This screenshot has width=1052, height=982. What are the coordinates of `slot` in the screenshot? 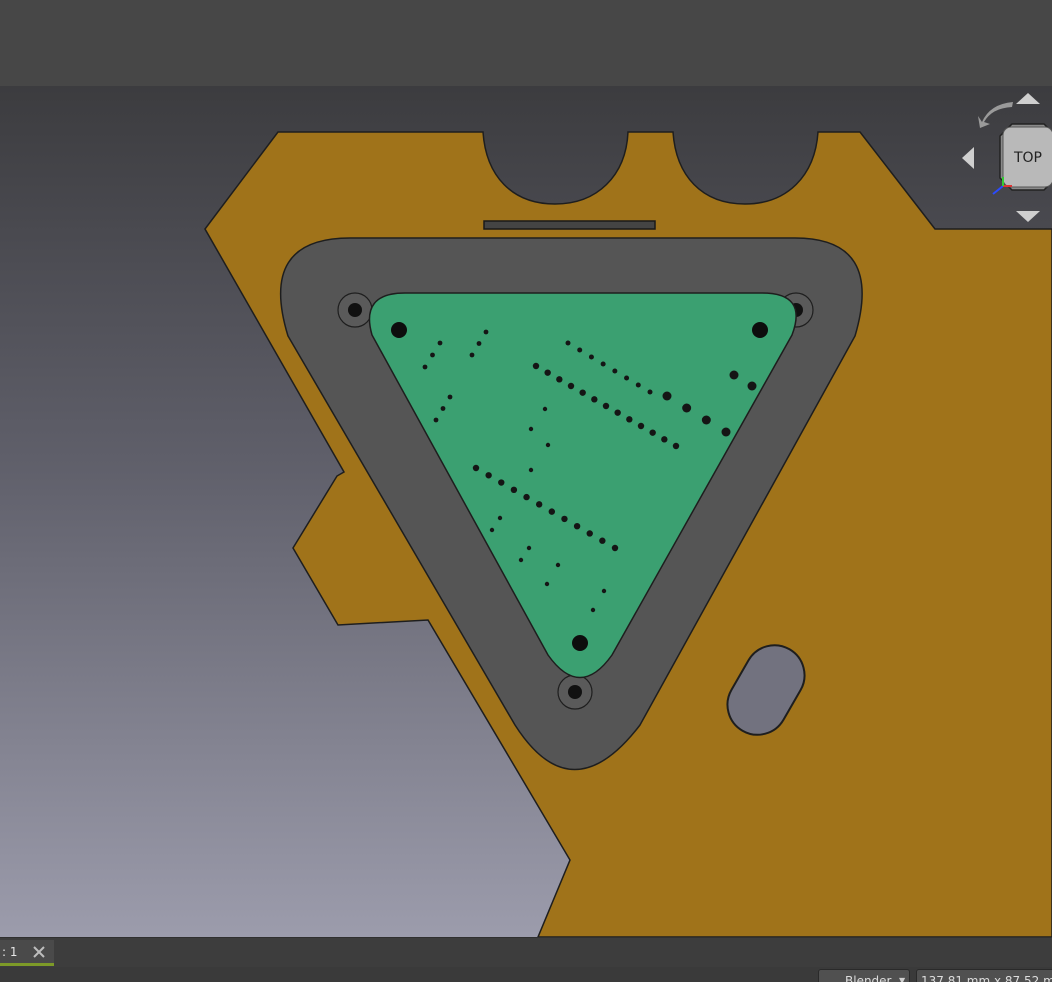 It's located at (569, 225).